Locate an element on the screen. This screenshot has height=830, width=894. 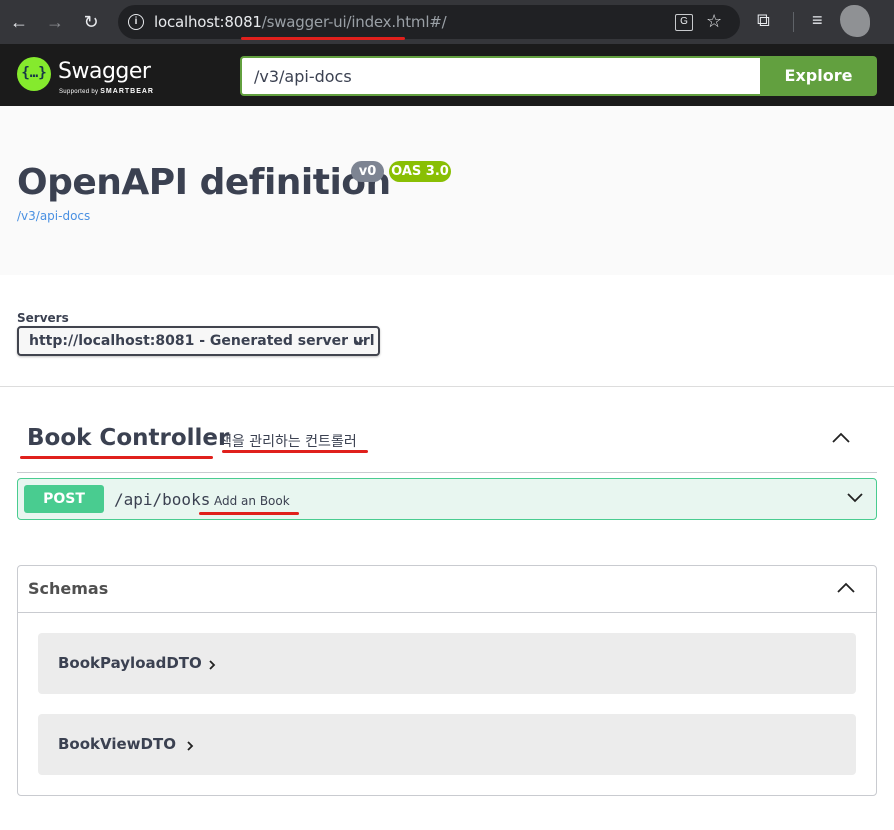
annotation-underline-tag-desc is located at coordinates (295, 451).